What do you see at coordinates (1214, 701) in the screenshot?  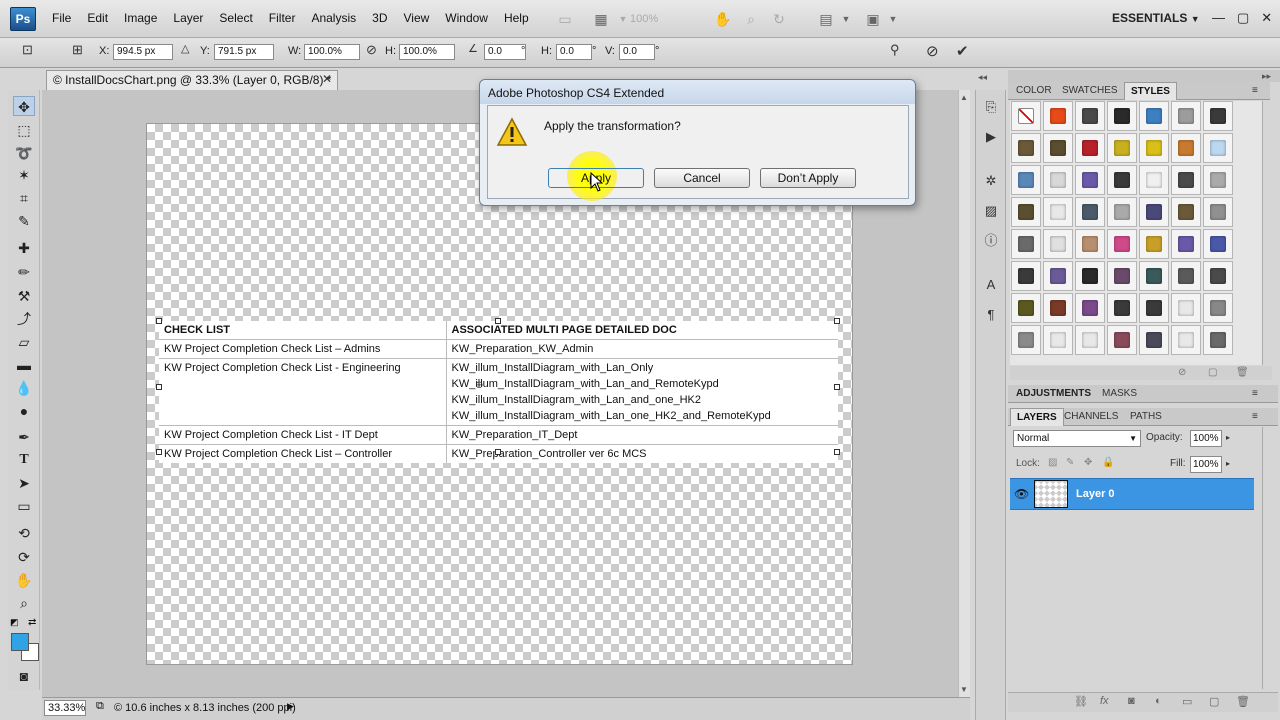 I see `new-layer-icon: ▢` at bounding box center [1214, 701].